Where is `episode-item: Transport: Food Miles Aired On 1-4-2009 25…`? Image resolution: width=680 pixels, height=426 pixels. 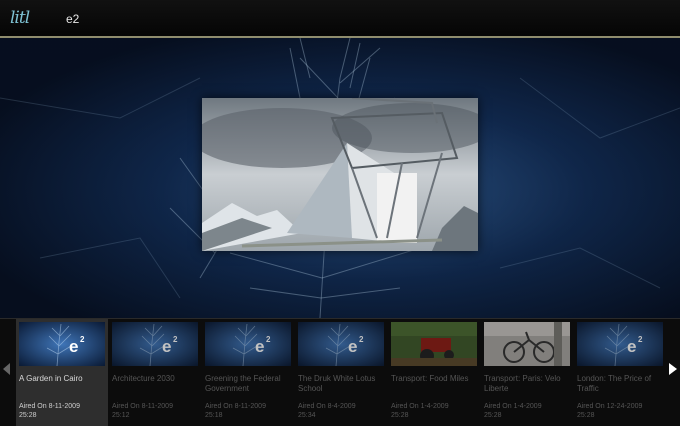 episode-item: Transport: Food Miles Aired On 1-4-2009 25… is located at coordinates (434, 372).